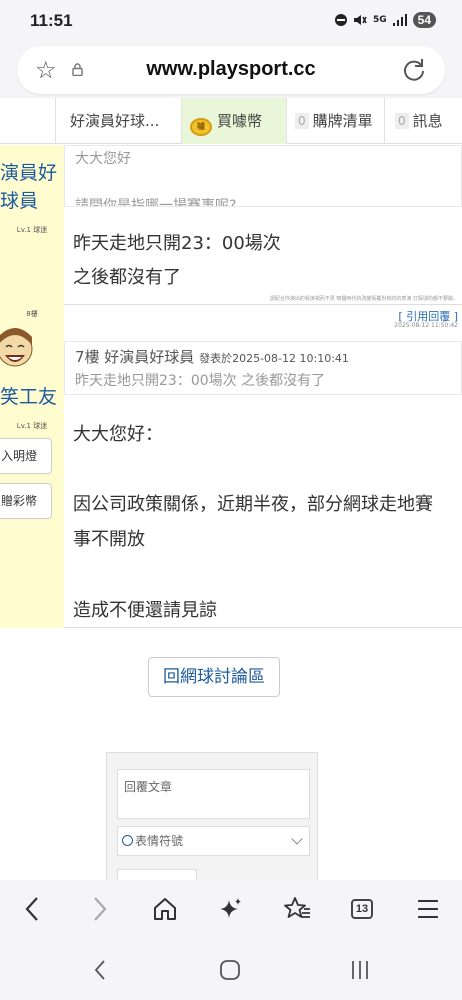 The width and height of the screenshot is (462, 1000). I want to click on status-time: 11:51, so click(51, 20).